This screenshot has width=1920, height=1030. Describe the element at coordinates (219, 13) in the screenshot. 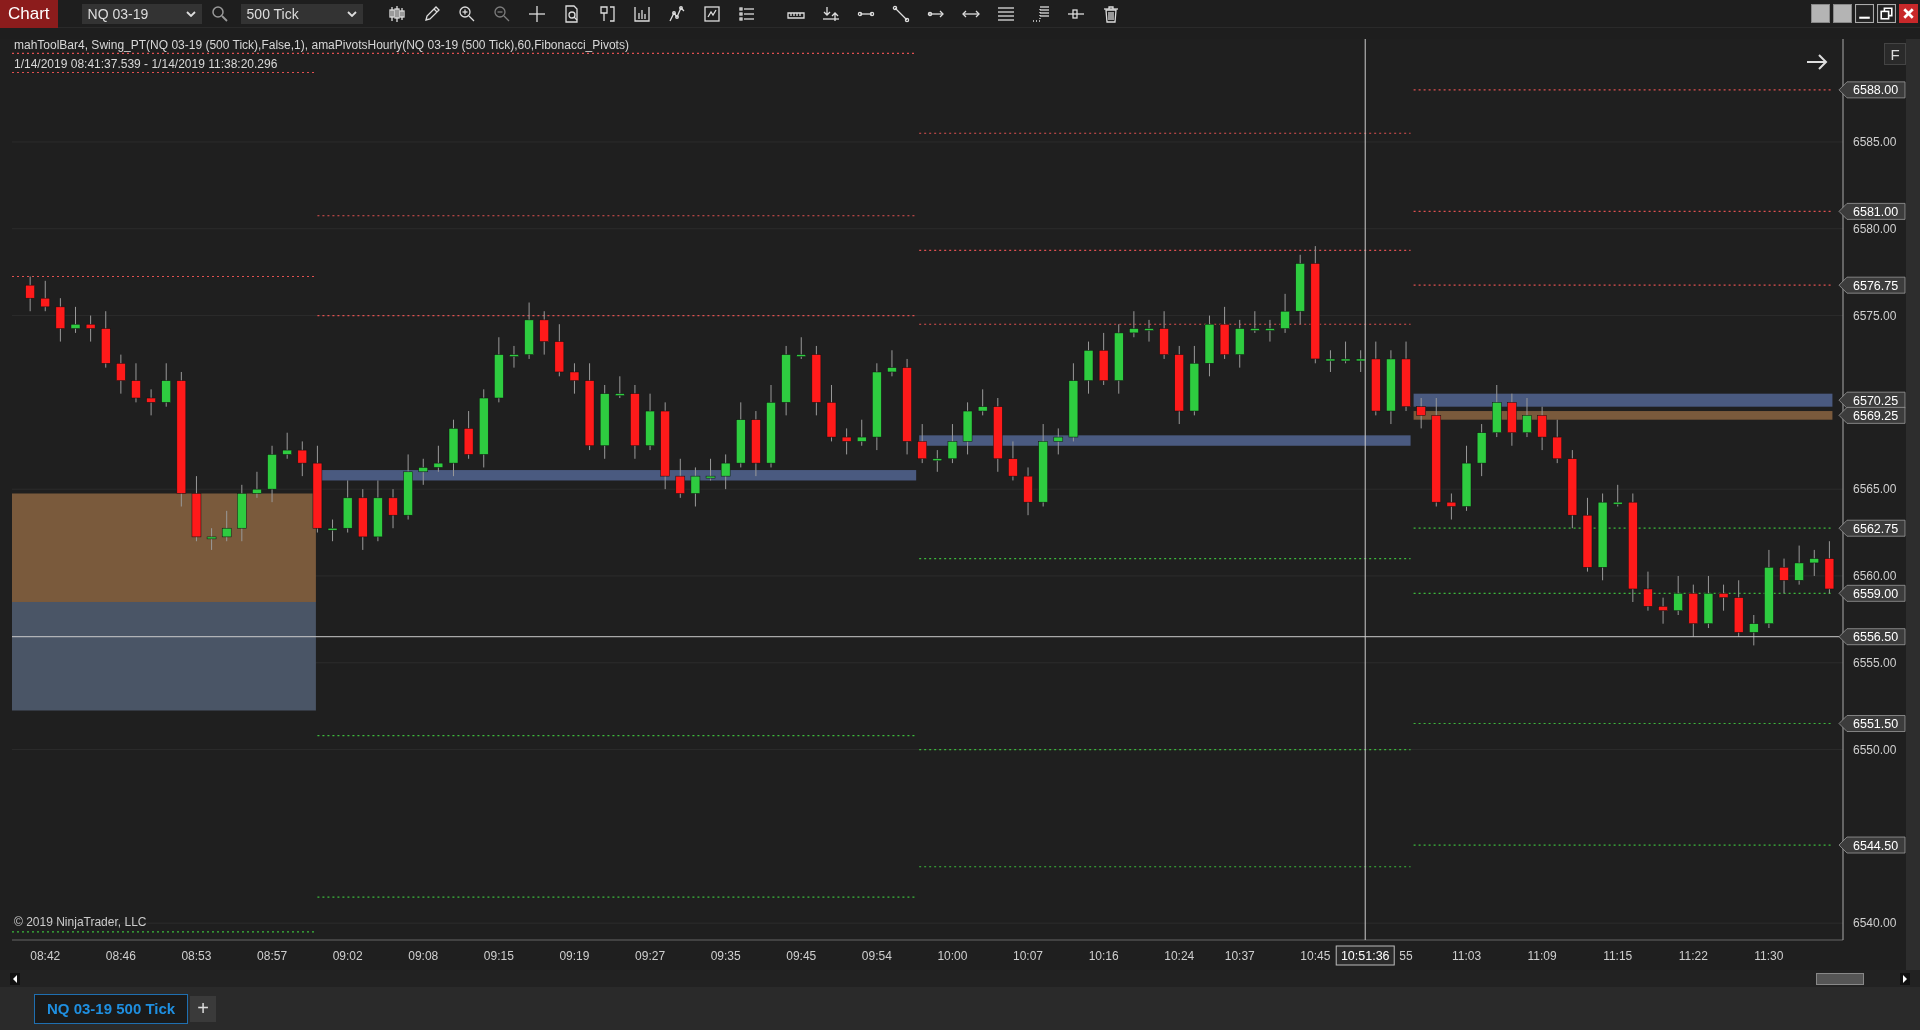

I see `search-icon` at that location.